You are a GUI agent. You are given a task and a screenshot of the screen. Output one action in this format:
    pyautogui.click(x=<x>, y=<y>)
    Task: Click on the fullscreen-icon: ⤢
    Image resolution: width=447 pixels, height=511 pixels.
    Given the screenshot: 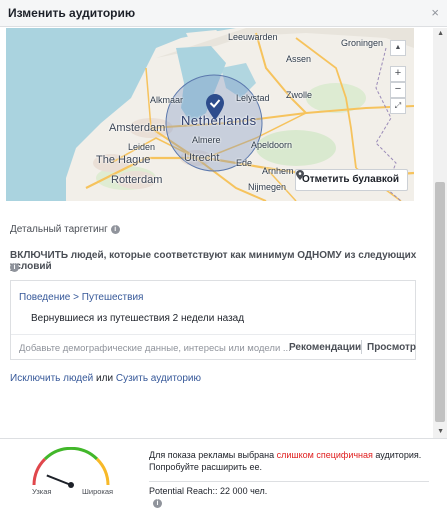 What is the action you would take?
    pyautogui.click(x=398, y=106)
    